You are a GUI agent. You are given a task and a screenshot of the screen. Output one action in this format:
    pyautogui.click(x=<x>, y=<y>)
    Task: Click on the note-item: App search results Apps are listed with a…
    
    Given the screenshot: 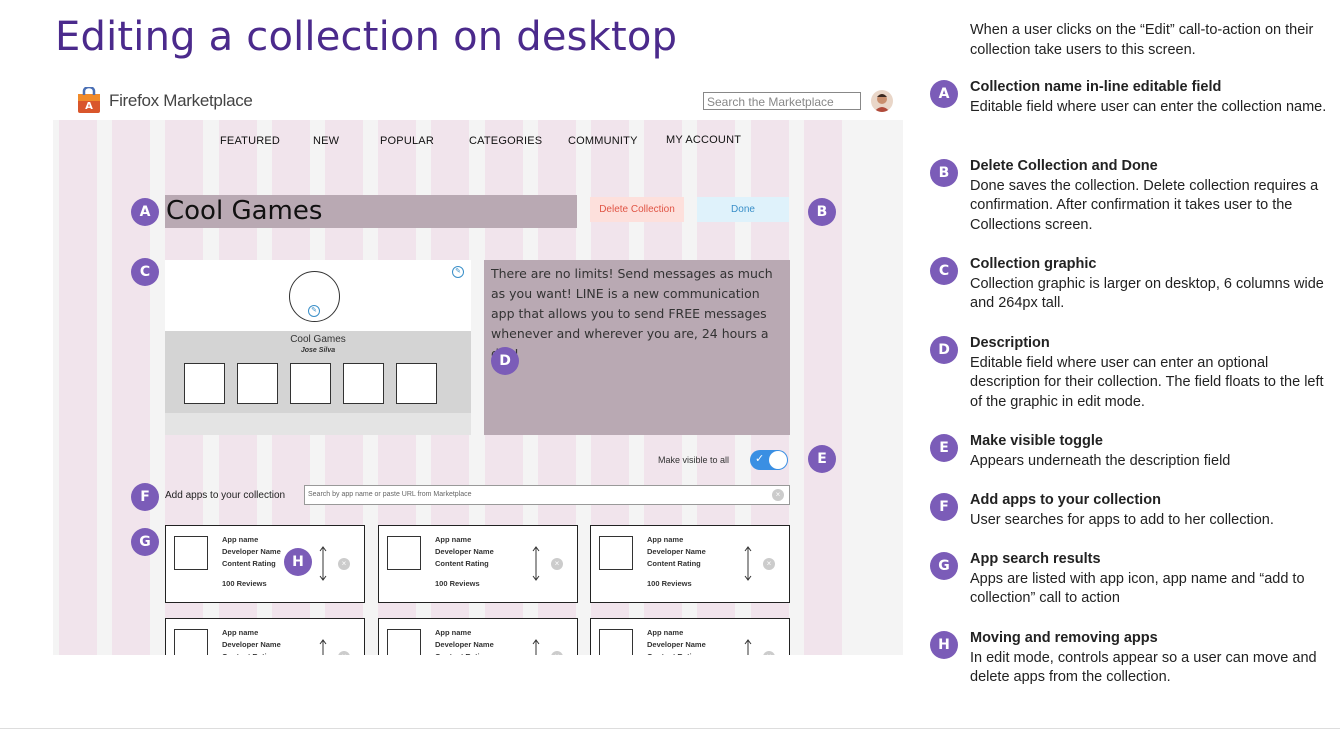 What is the action you would take?
    pyautogui.click(x=1152, y=579)
    